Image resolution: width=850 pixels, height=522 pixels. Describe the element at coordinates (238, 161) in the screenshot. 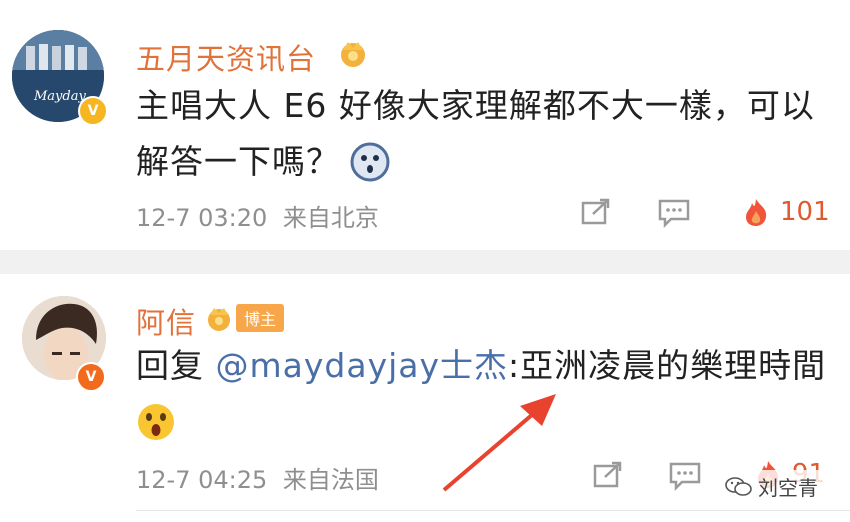

I see `comment-text-line: 解答一下嗎？` at that location.